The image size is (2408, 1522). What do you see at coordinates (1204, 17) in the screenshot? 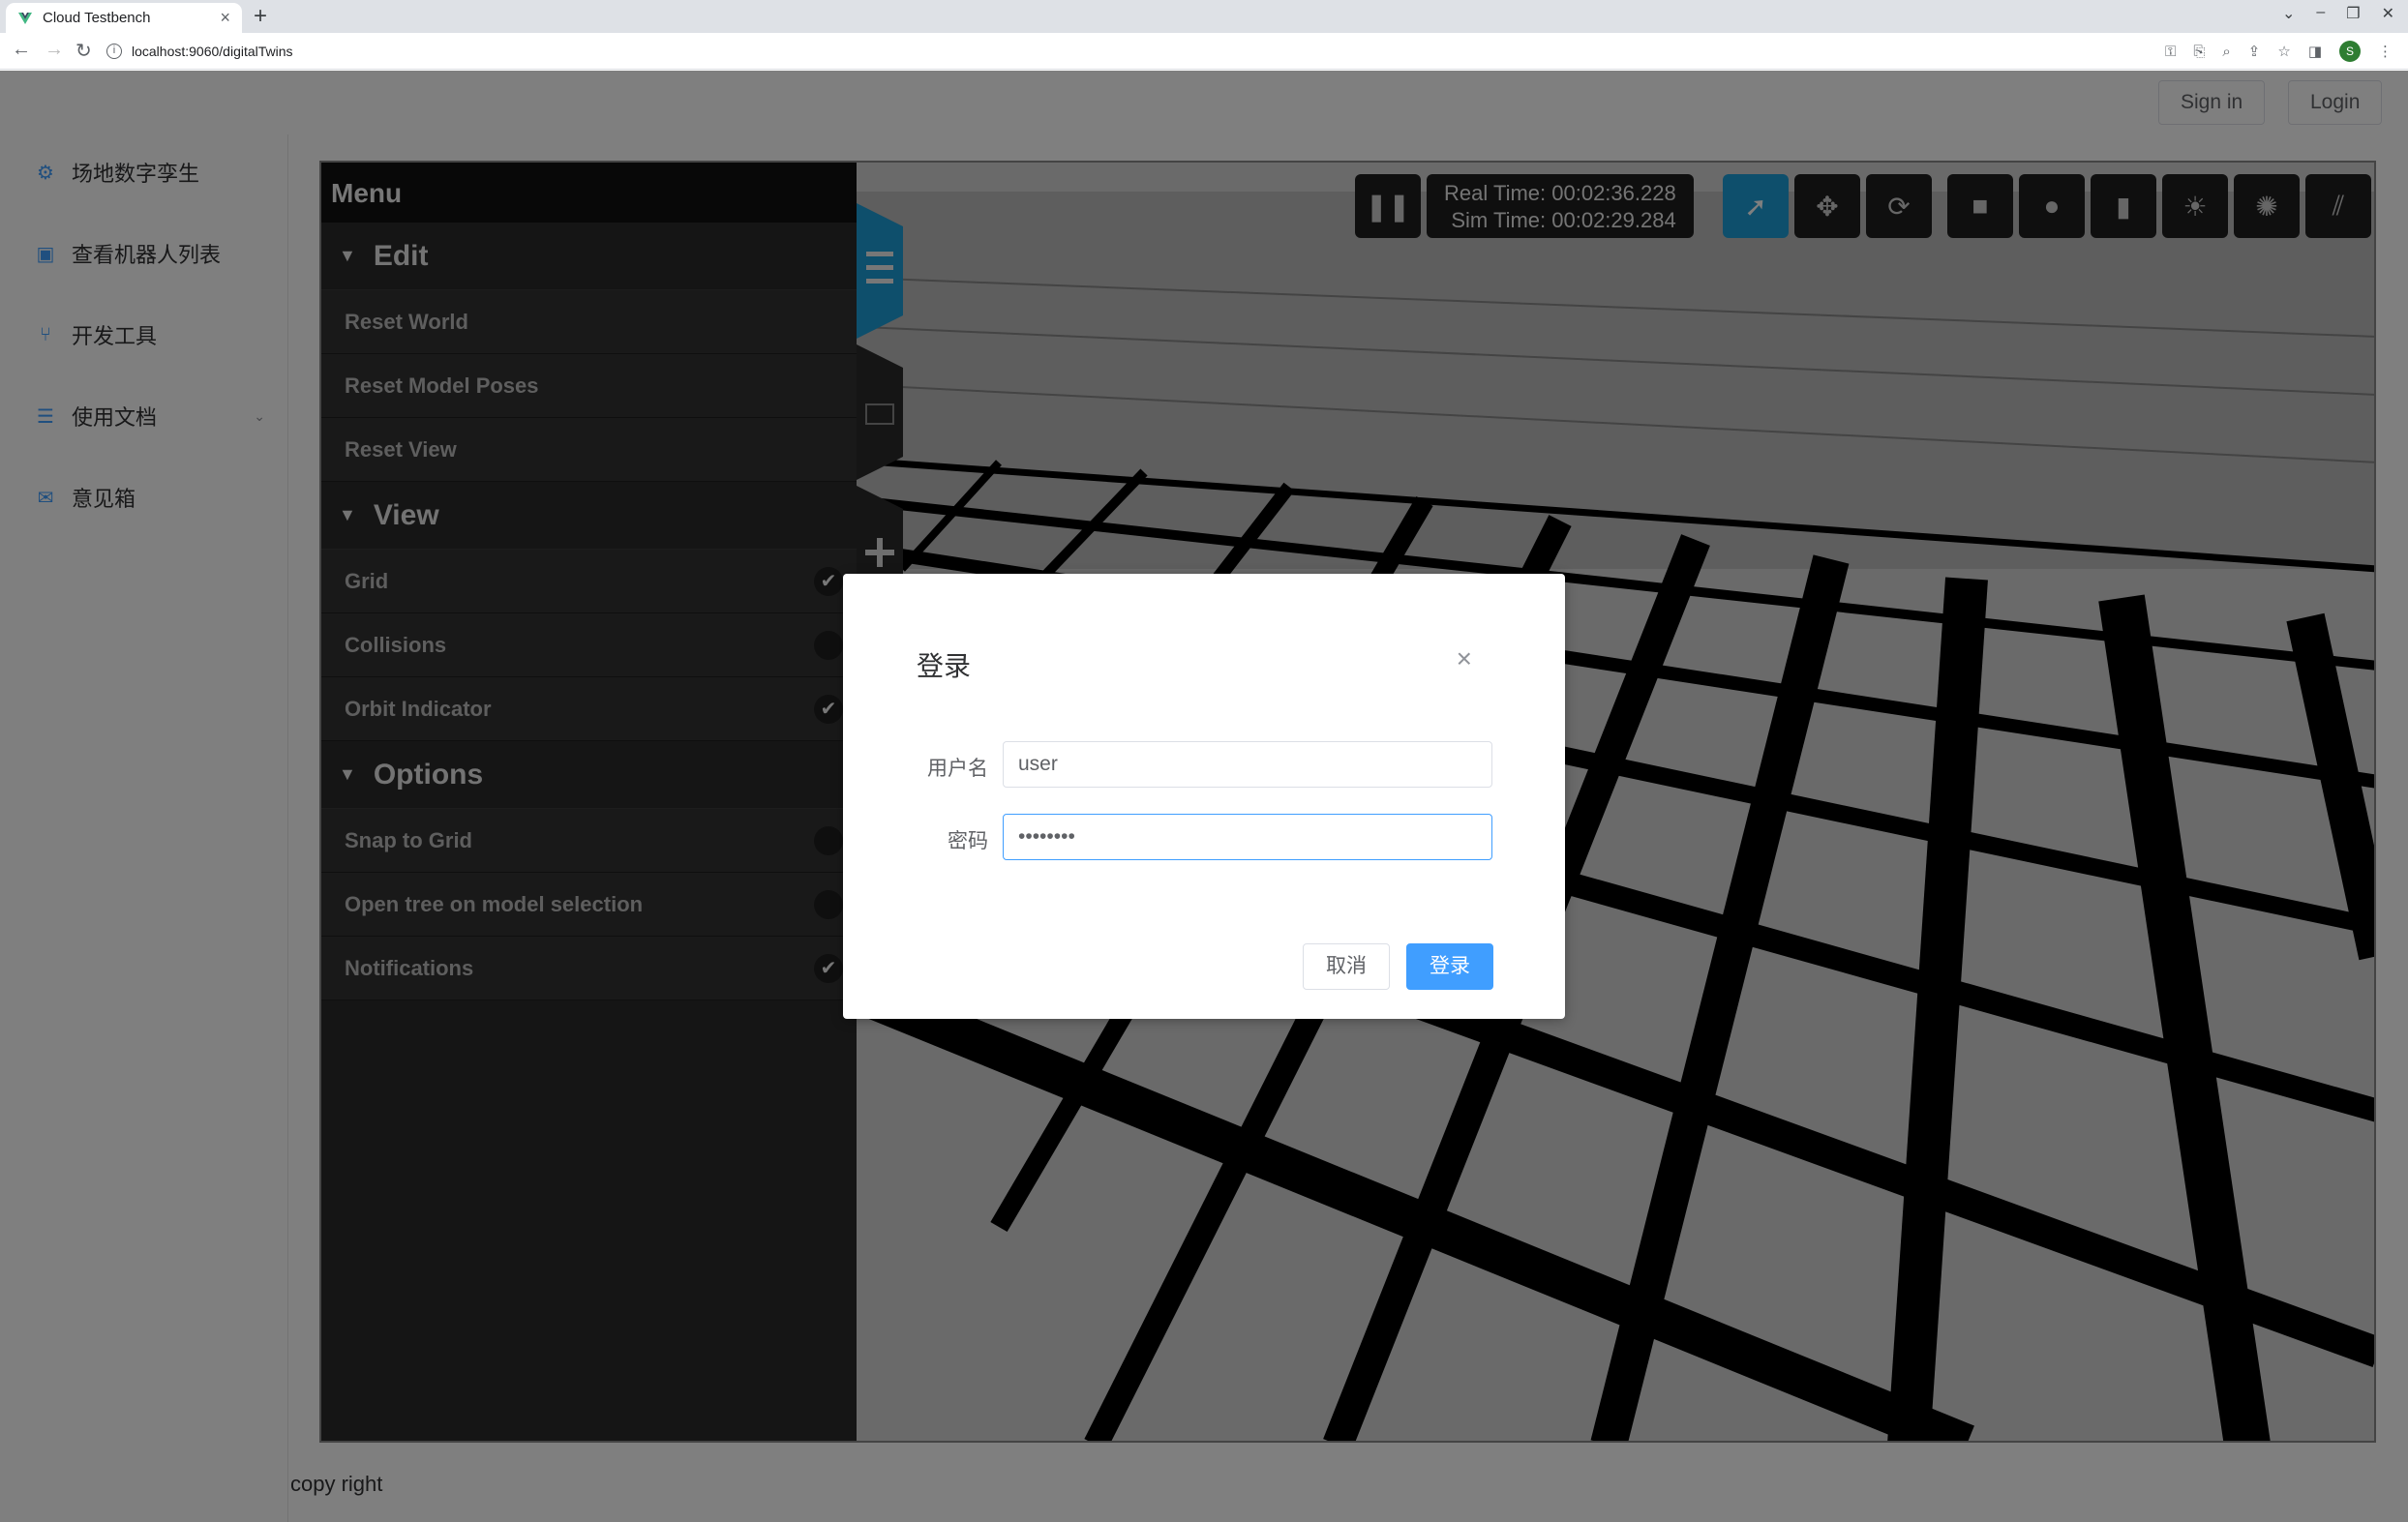
I see `browser-tabstrip: Cloud Testbench × + ⌄ – ❐ ✕` at bounding box center [1204, 17].